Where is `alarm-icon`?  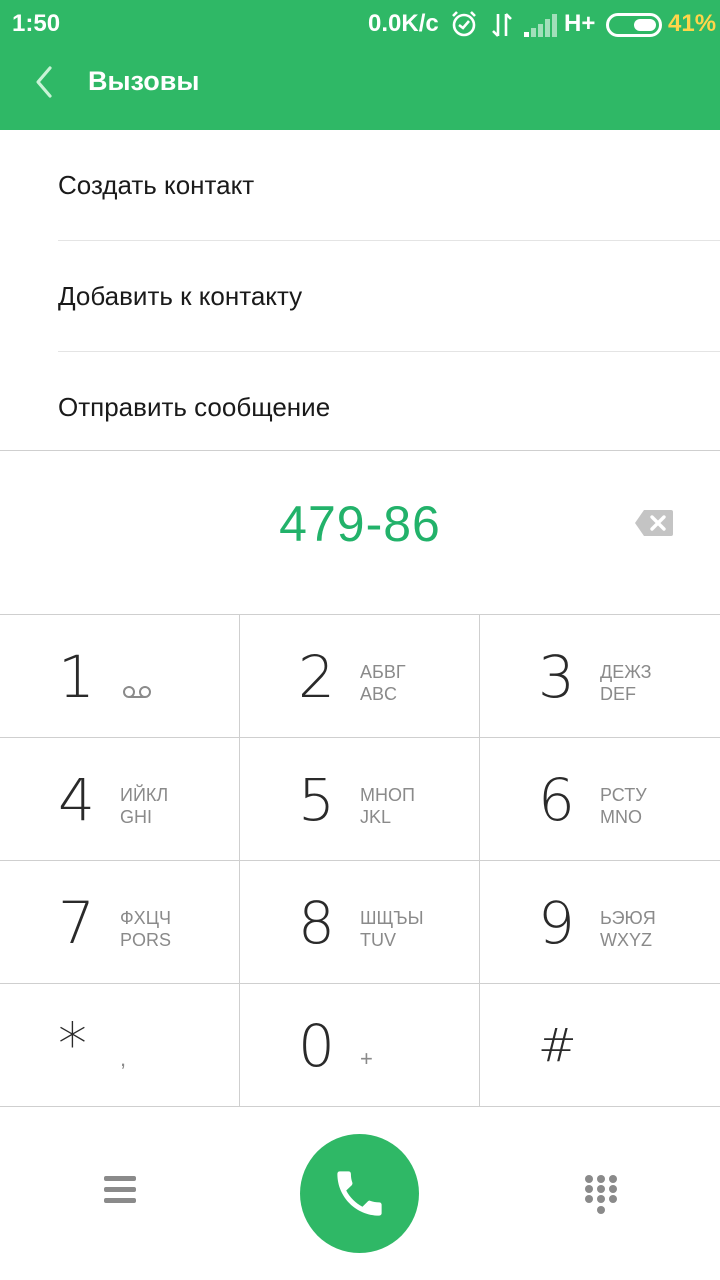
alarm-icon is located at coordinates (464, 26).